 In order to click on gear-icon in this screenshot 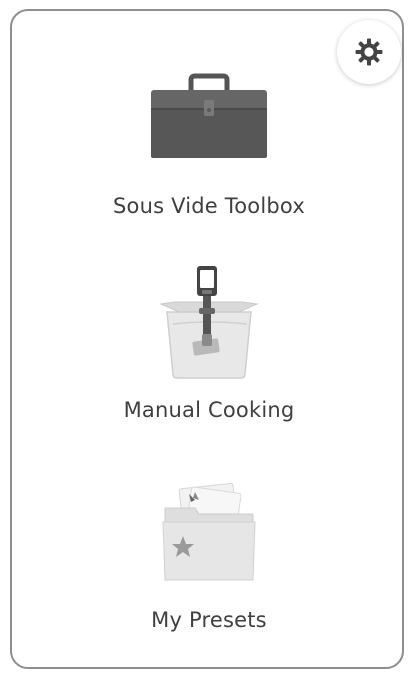, I will do `click(369, 52)`.